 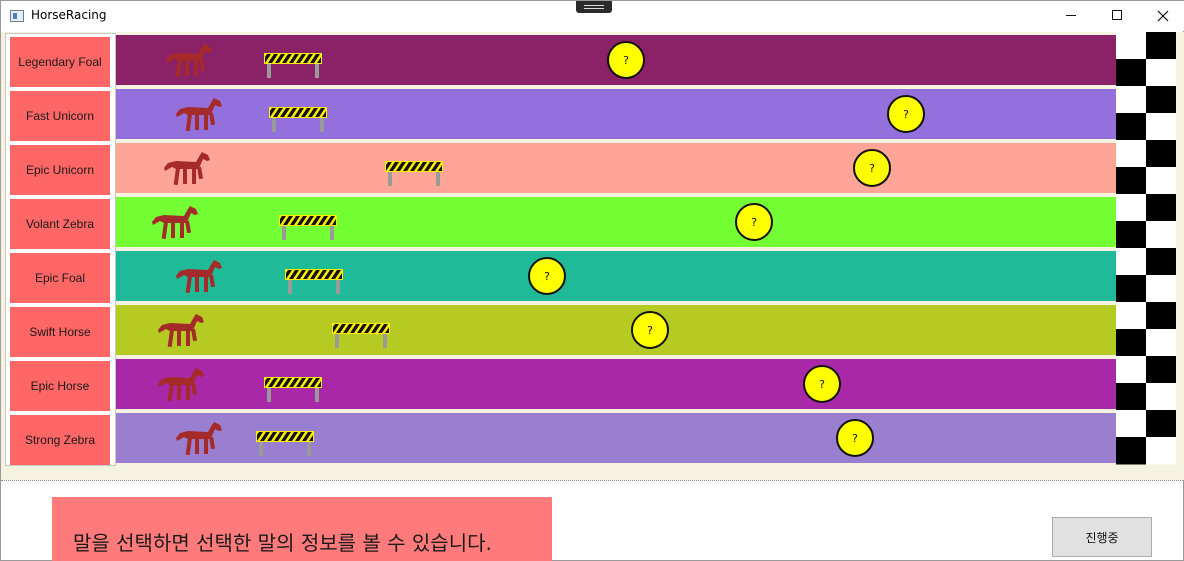 I want to click on race-status-button: 진행중, so click(x=1102, y=537).